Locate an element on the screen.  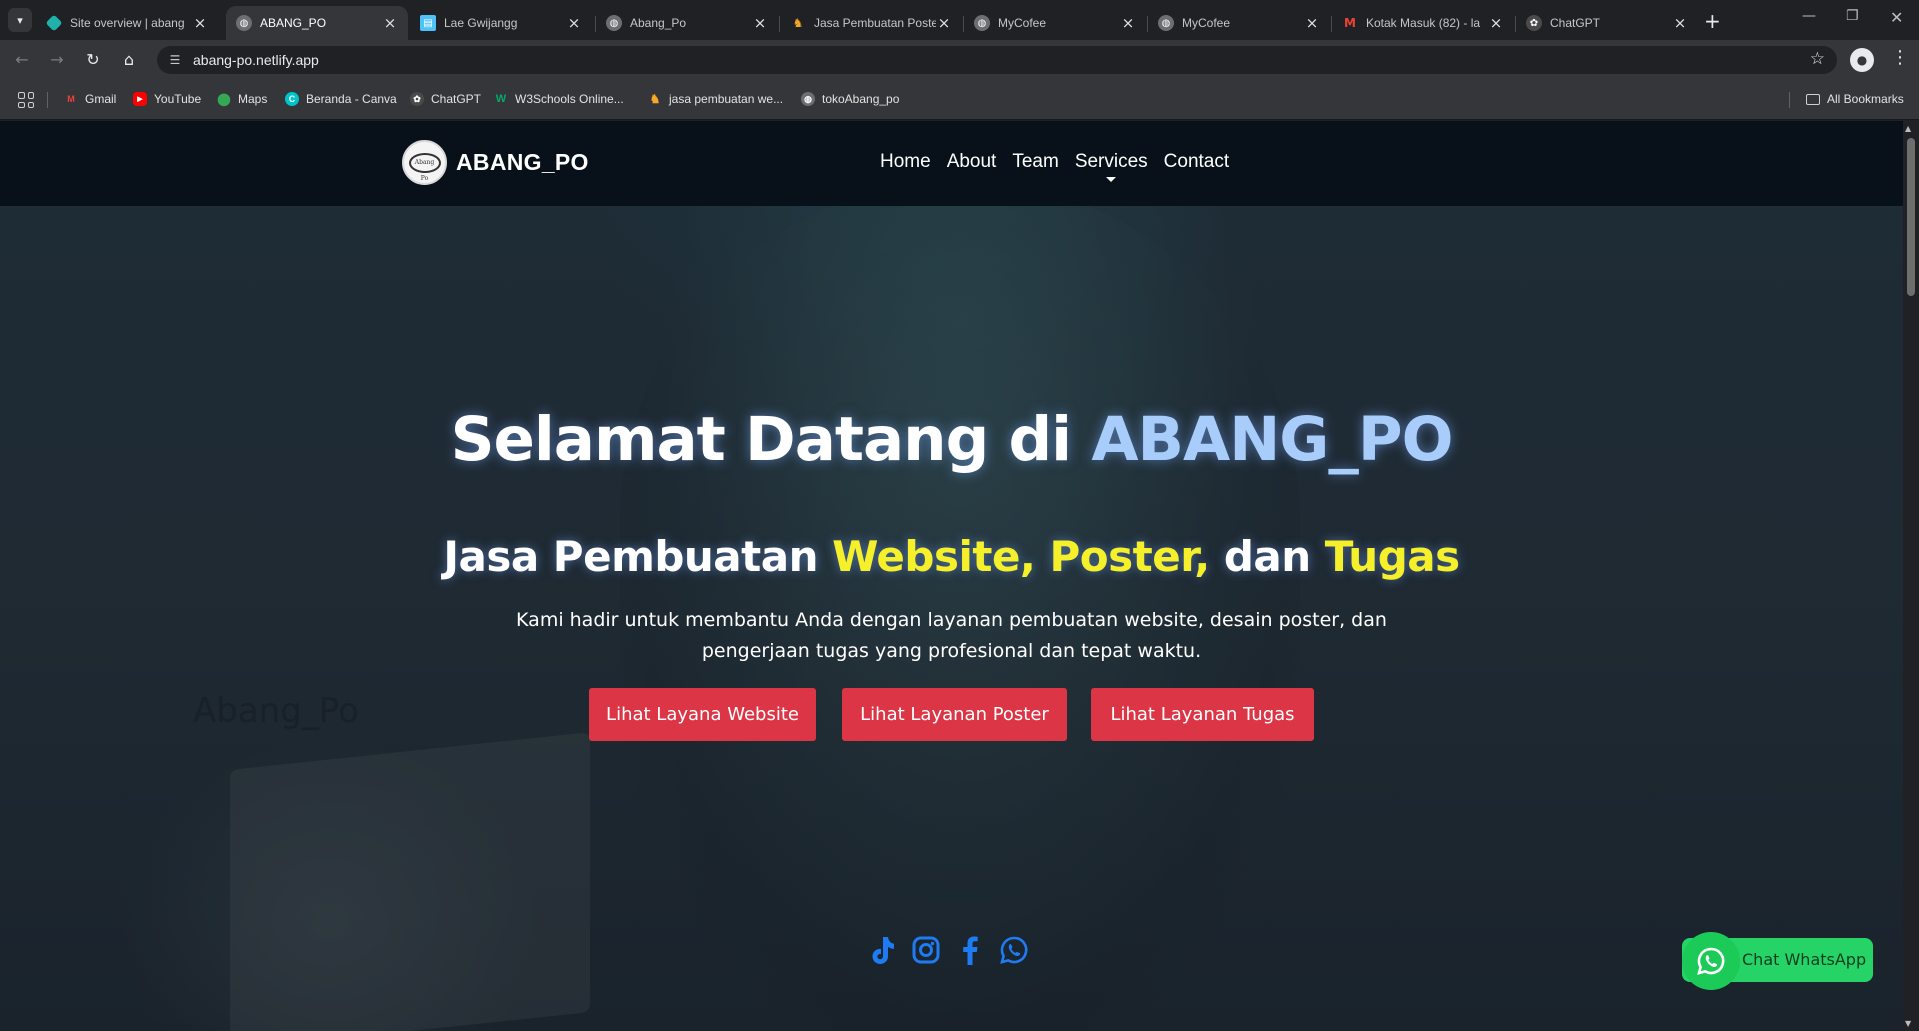
bookmark-tokoabang: ◍ tokoAbang_po is located at coordinates (850, 99).